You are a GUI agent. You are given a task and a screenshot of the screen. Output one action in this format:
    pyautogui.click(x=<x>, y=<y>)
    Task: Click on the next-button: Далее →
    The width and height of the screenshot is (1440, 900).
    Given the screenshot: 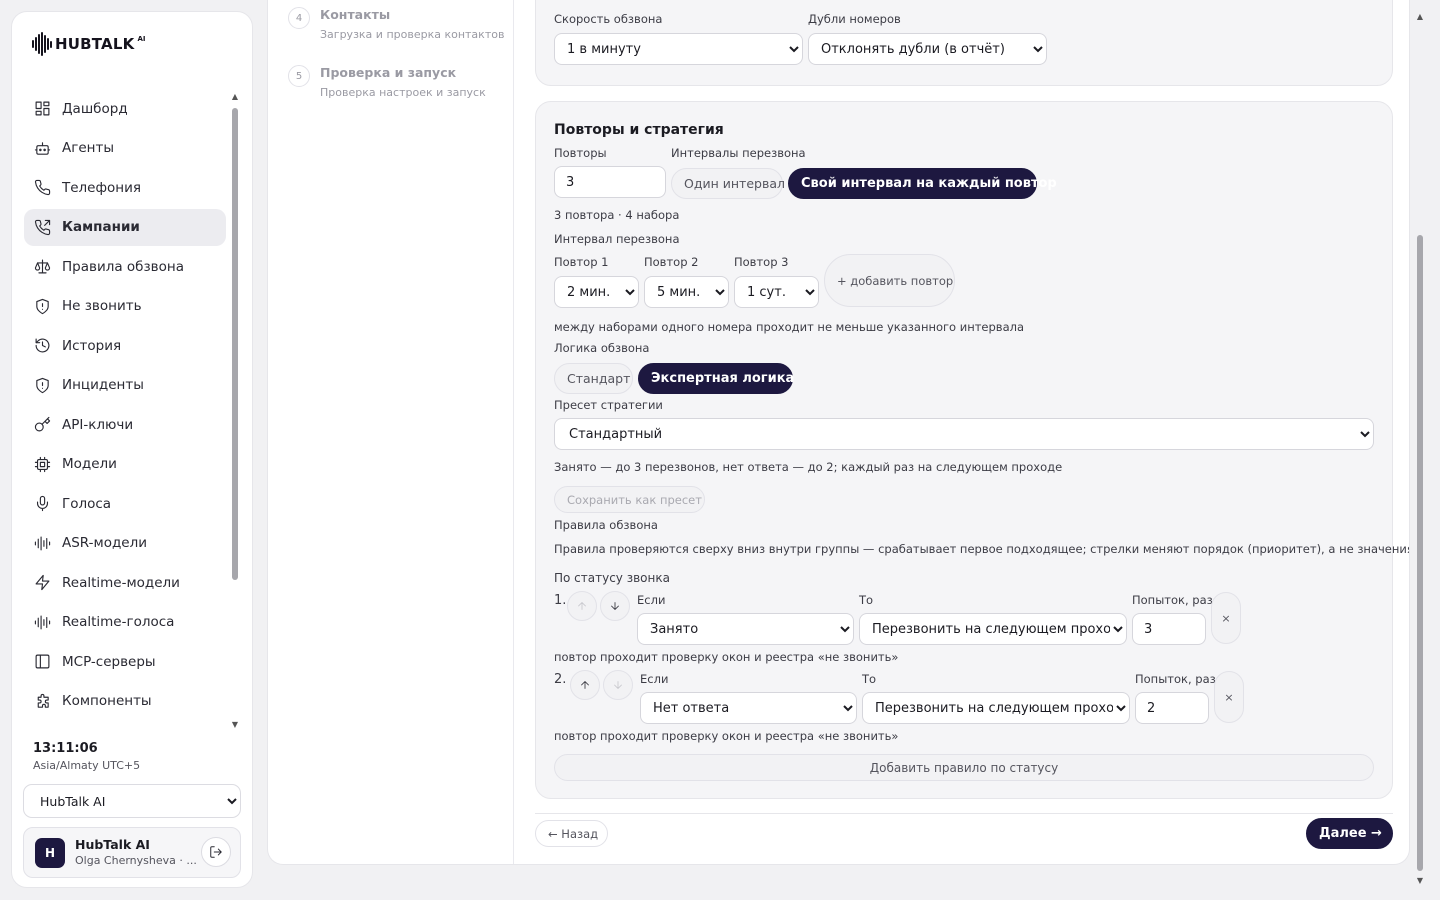 What is the action you would take?
    pyautogui.click(x=1349, y=833)
    